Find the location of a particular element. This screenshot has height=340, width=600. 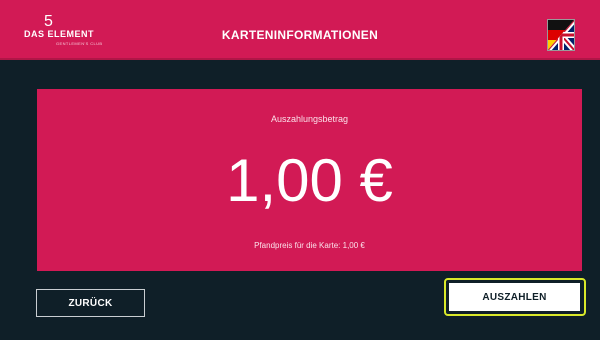

payout-button: AUSZAHLEN is located at coordinates (514, 297).